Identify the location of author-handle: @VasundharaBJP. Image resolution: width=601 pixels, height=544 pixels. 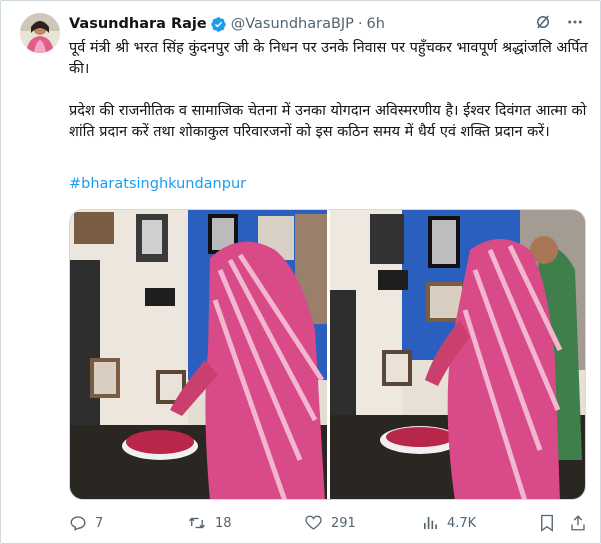
(292, 24).